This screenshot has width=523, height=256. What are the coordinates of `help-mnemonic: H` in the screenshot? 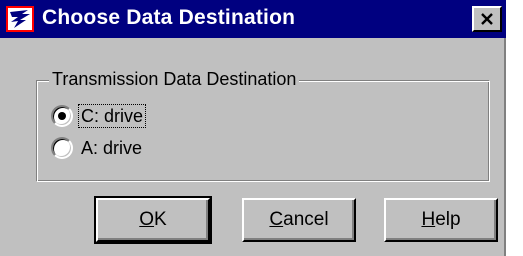 It's located at (428, 219).